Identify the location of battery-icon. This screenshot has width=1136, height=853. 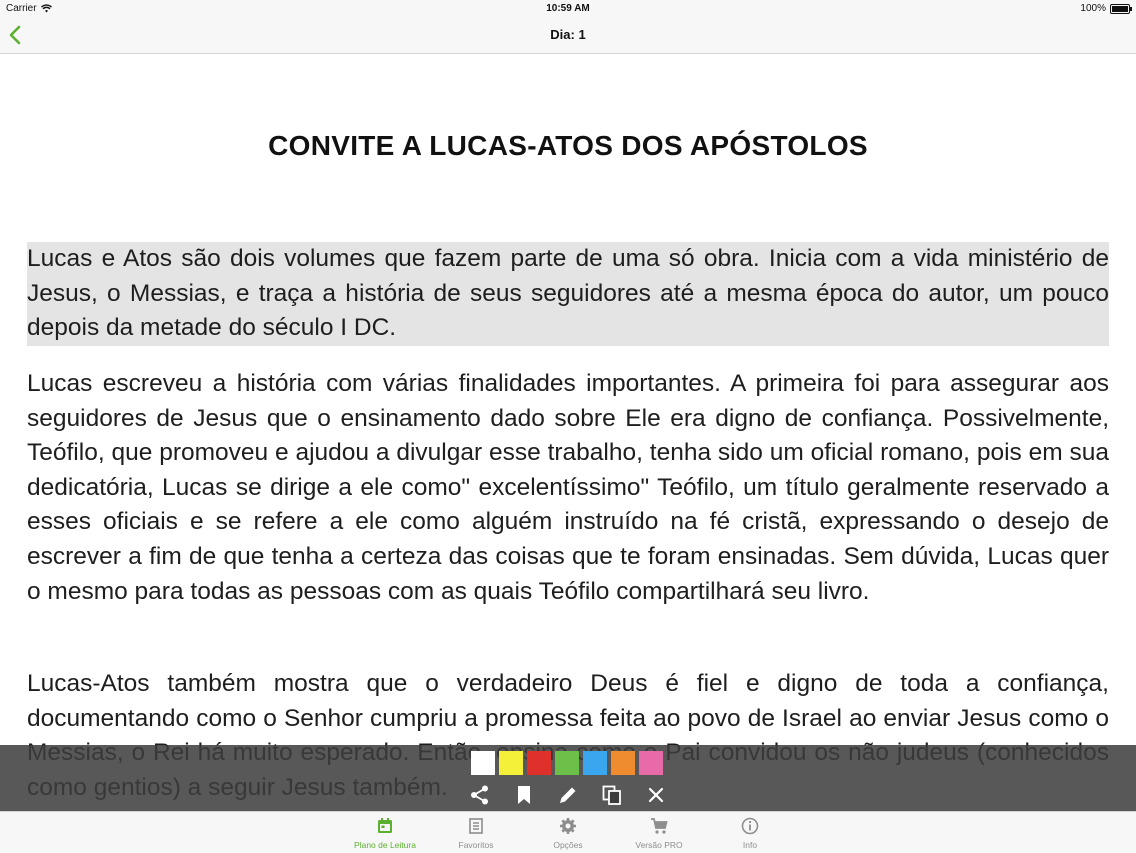
(1121, 8).